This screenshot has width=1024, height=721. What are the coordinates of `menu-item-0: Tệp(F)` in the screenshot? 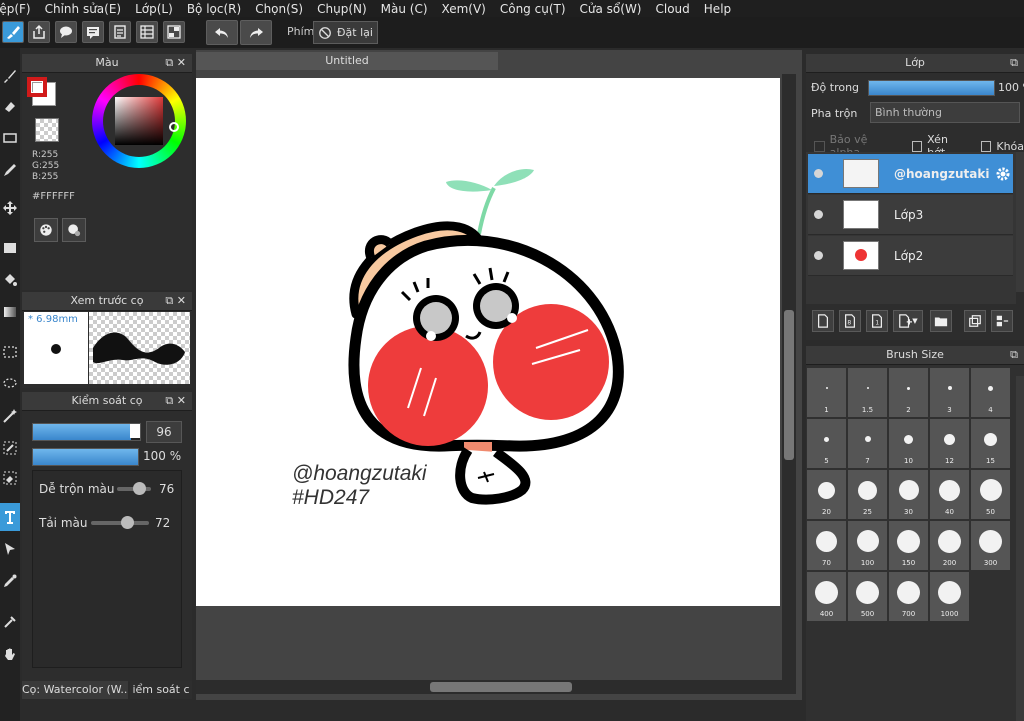 It's located at (15, 9).